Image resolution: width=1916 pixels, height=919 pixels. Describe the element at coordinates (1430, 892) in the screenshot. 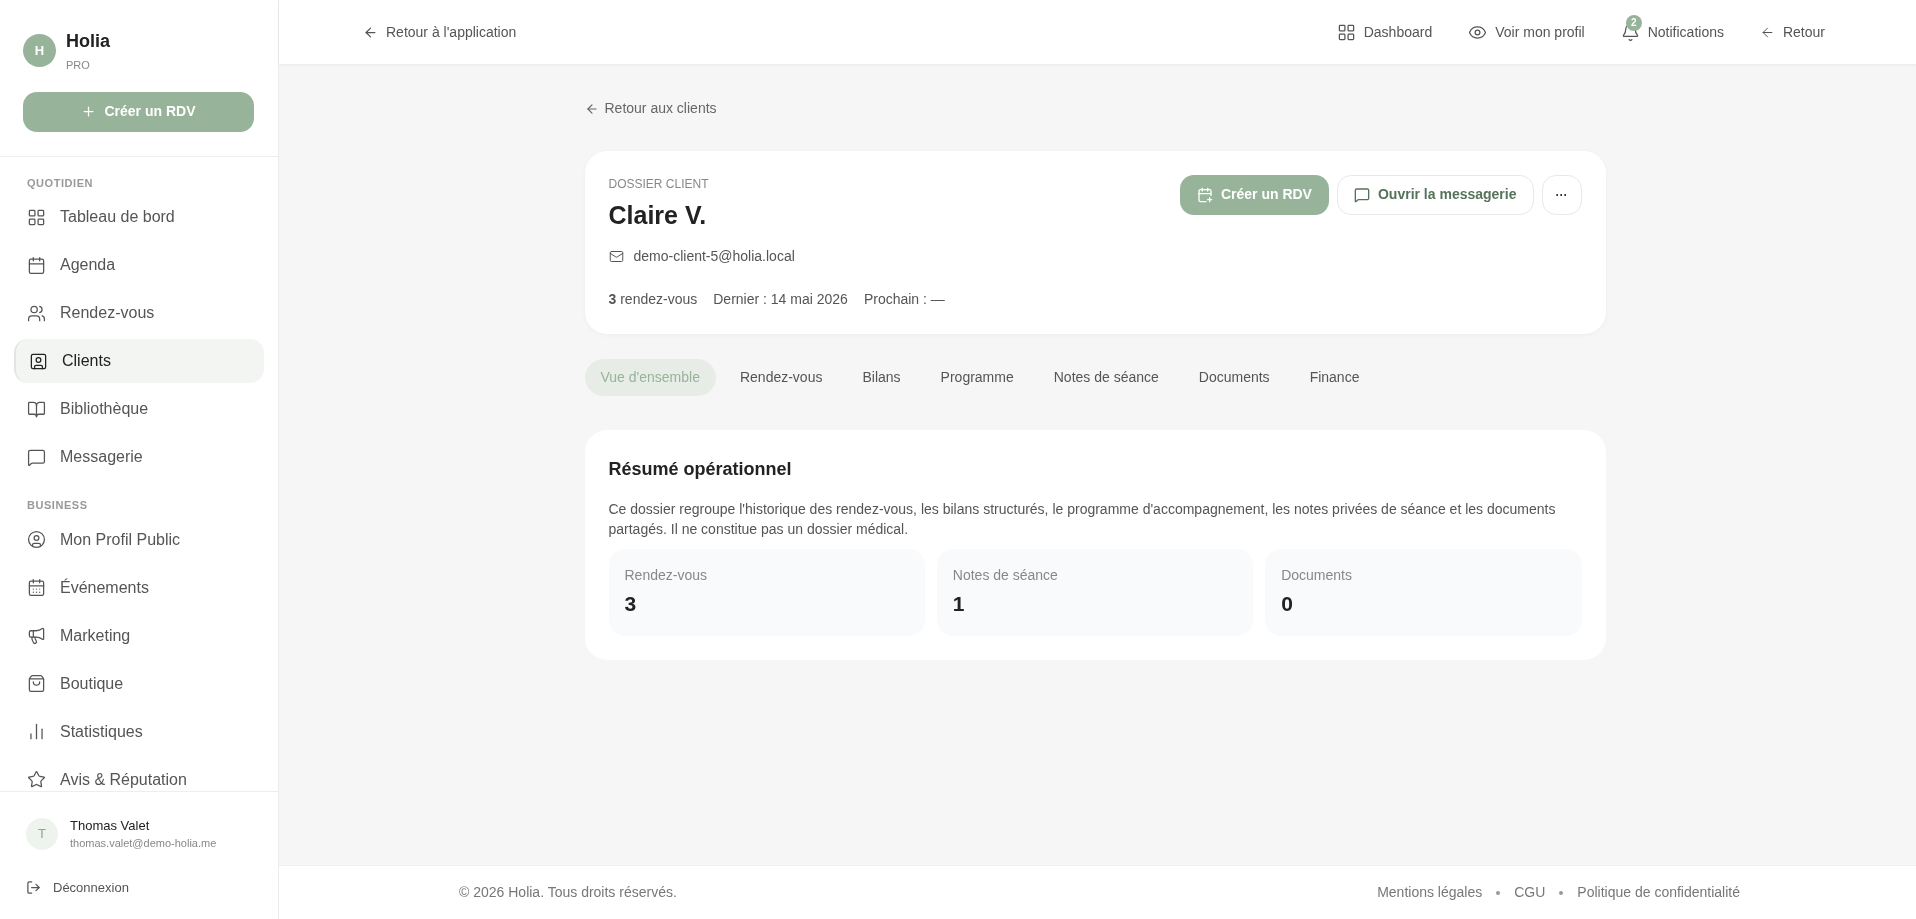

I see `footer-link: Mentions légales` at that location.